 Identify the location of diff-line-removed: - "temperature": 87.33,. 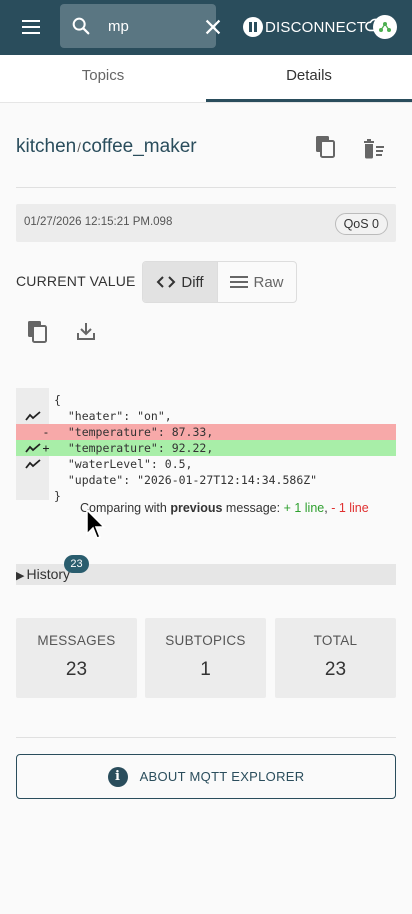
(206, 432).